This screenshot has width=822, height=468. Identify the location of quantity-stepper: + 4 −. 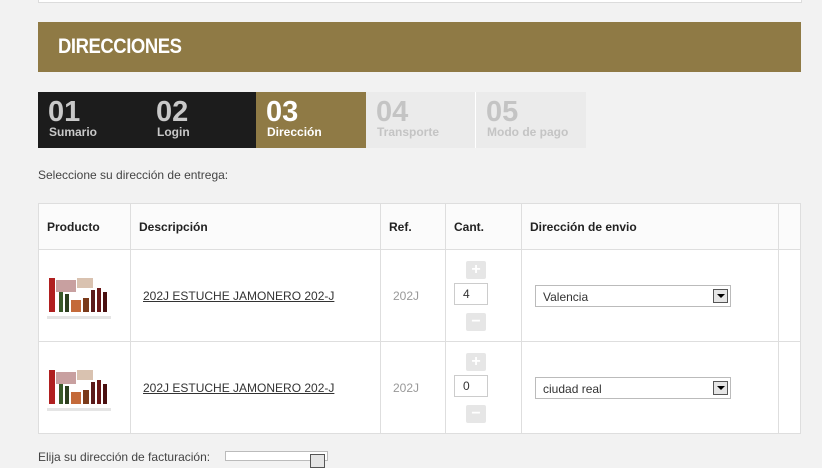
(474, 295).